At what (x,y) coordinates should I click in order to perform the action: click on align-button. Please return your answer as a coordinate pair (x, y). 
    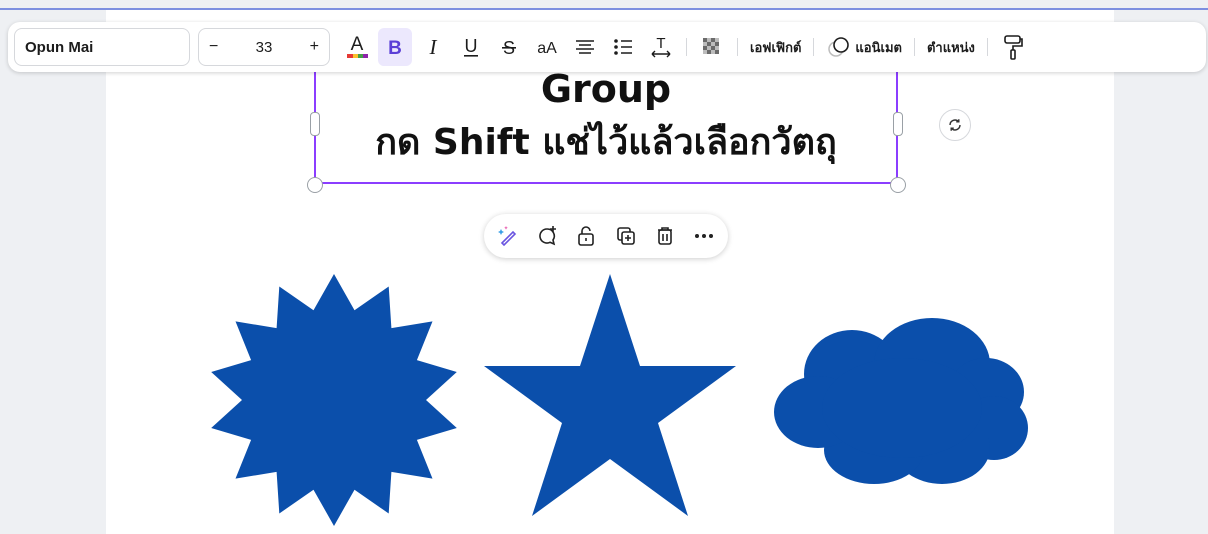
    Looking at the image, I should click on (585, 47).